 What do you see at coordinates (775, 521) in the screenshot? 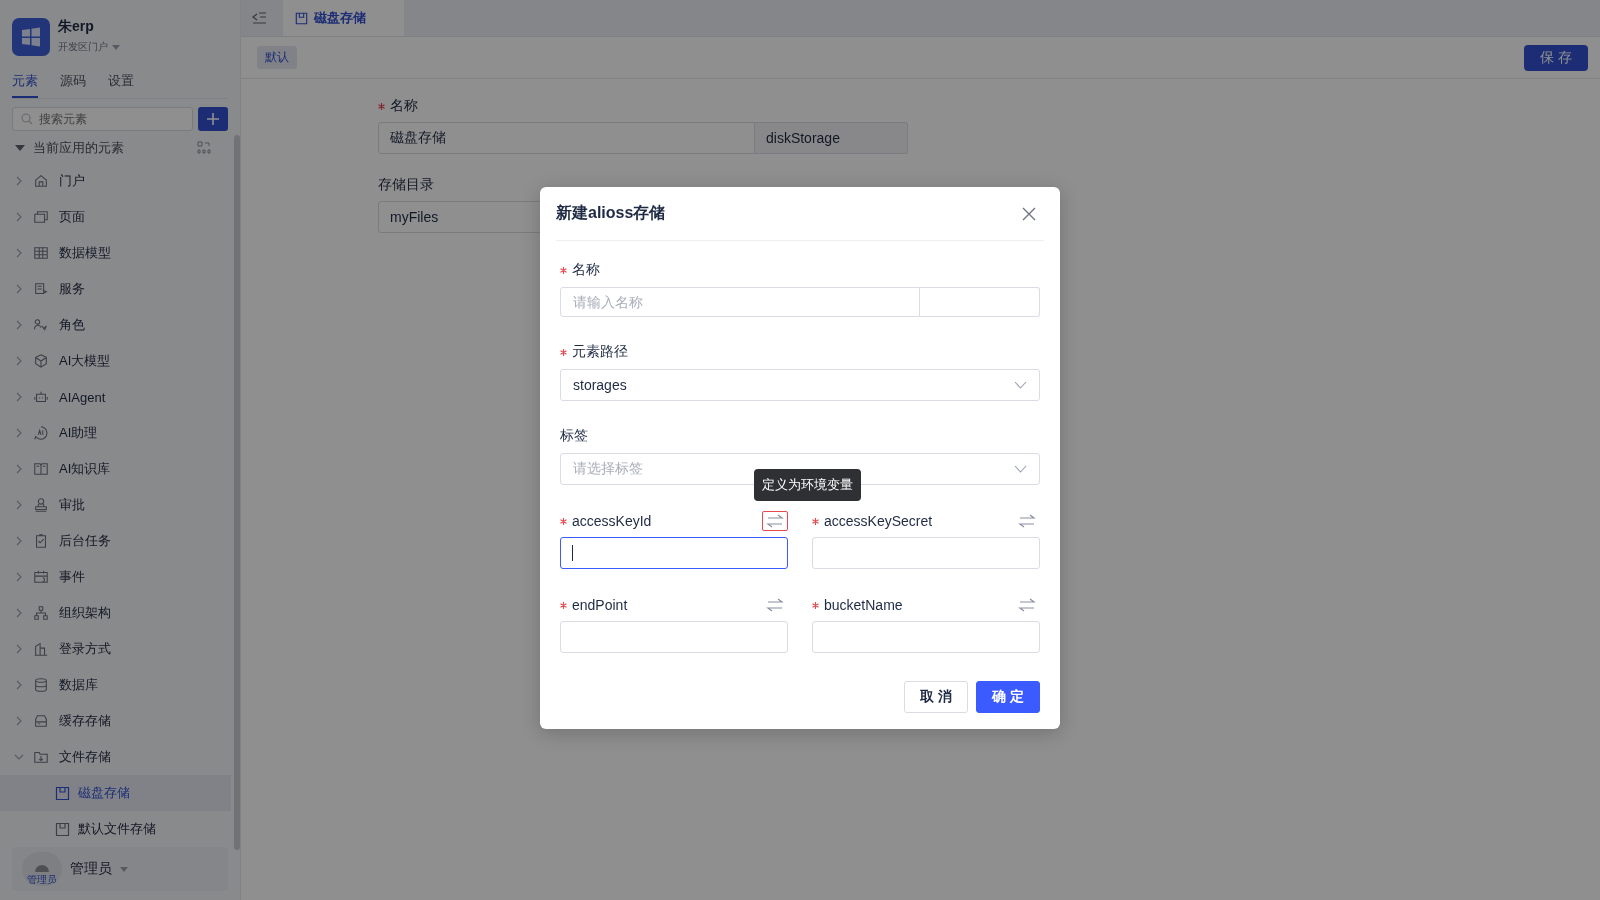
I see `swap-icon` at bounding box center [775, 521].